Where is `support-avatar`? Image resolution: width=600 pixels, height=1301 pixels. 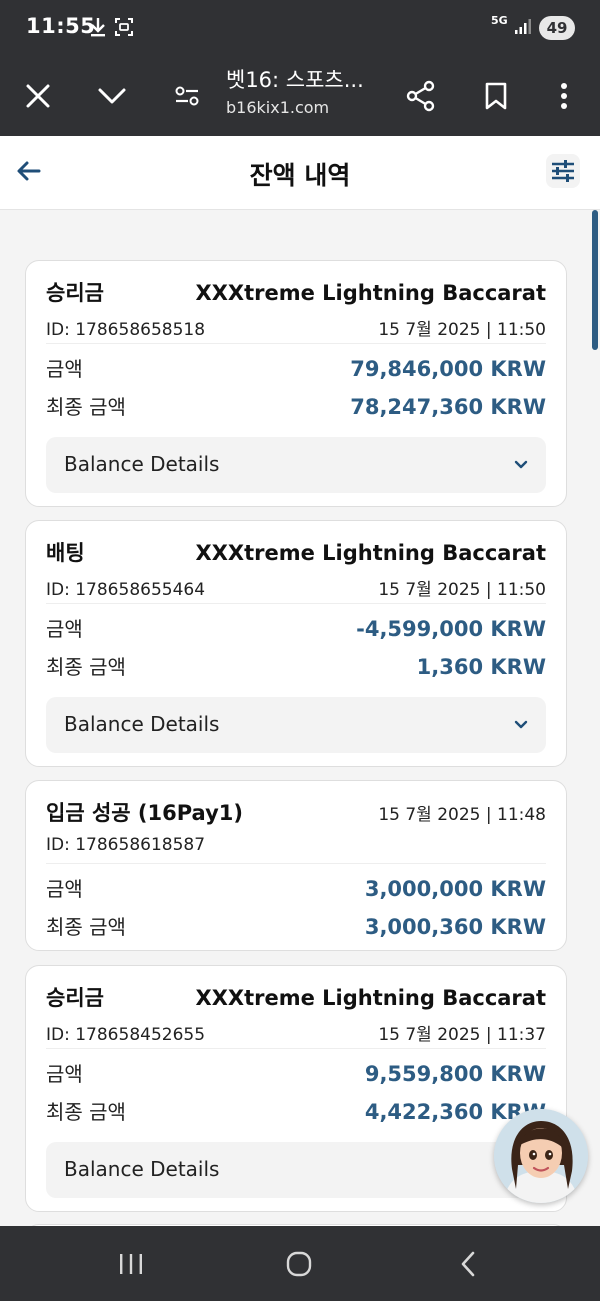 support-avatar is located at coordinates (541, 1156).